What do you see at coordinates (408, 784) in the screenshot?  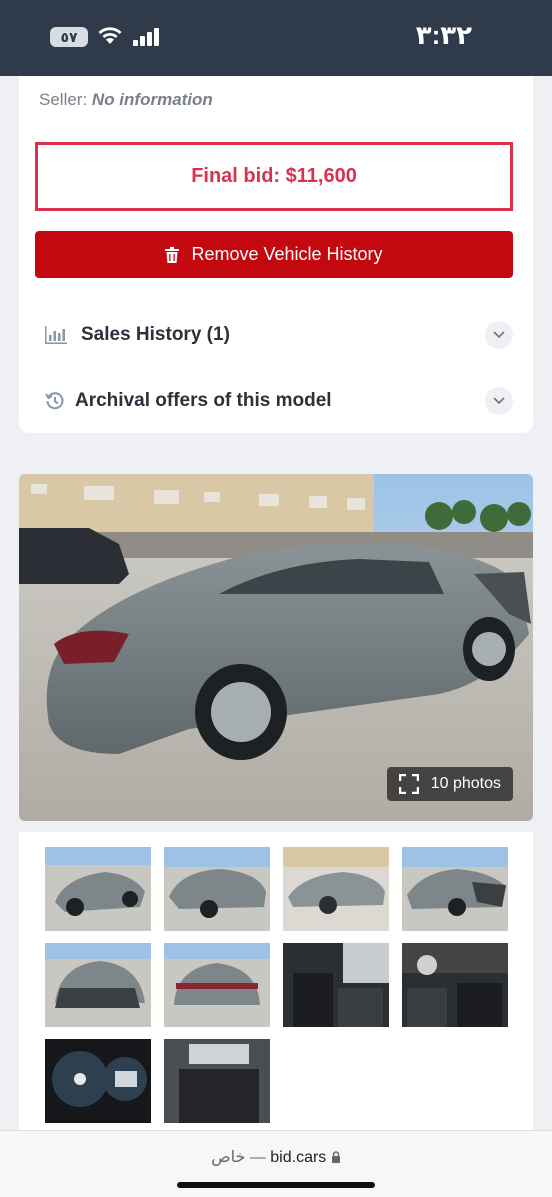 I see `fullscreen-icon` at bounding box center [408, 784].